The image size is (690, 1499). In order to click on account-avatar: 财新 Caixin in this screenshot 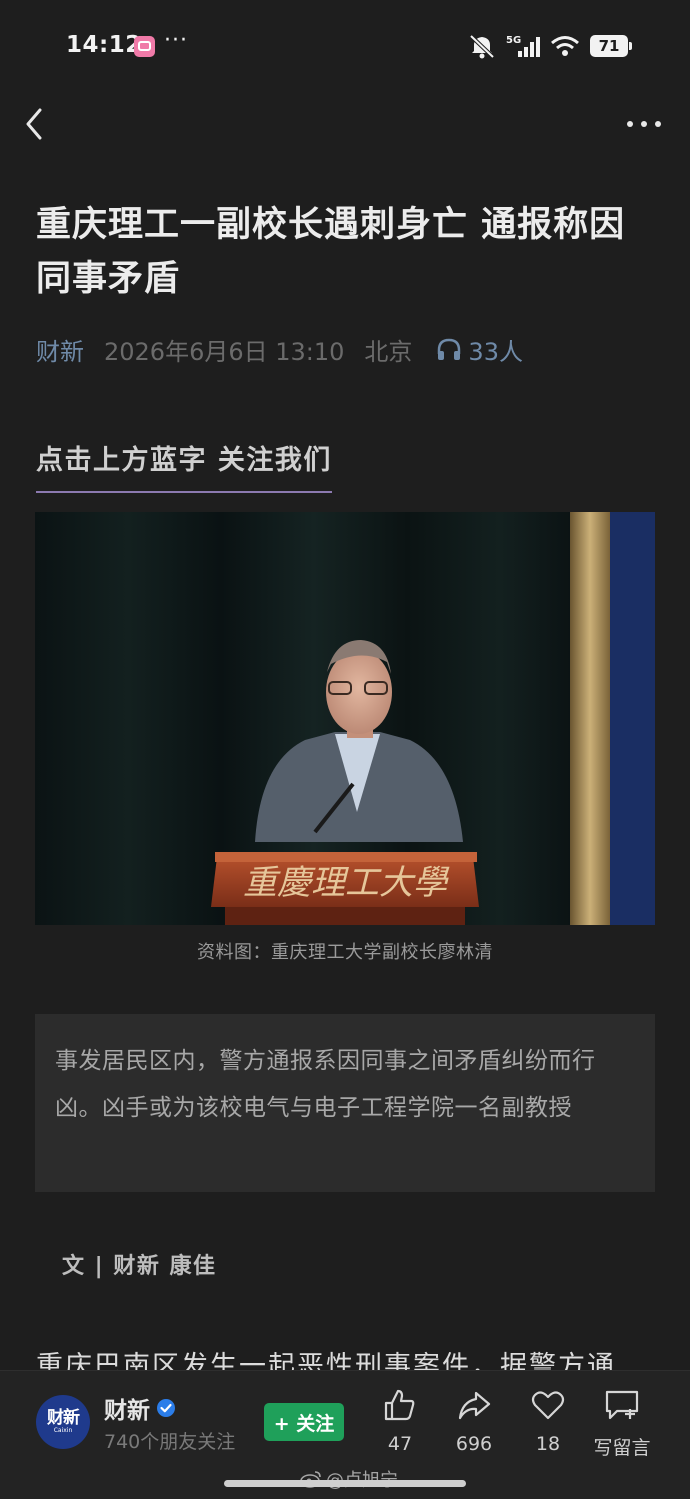, I will do `click(63, 1422)`.